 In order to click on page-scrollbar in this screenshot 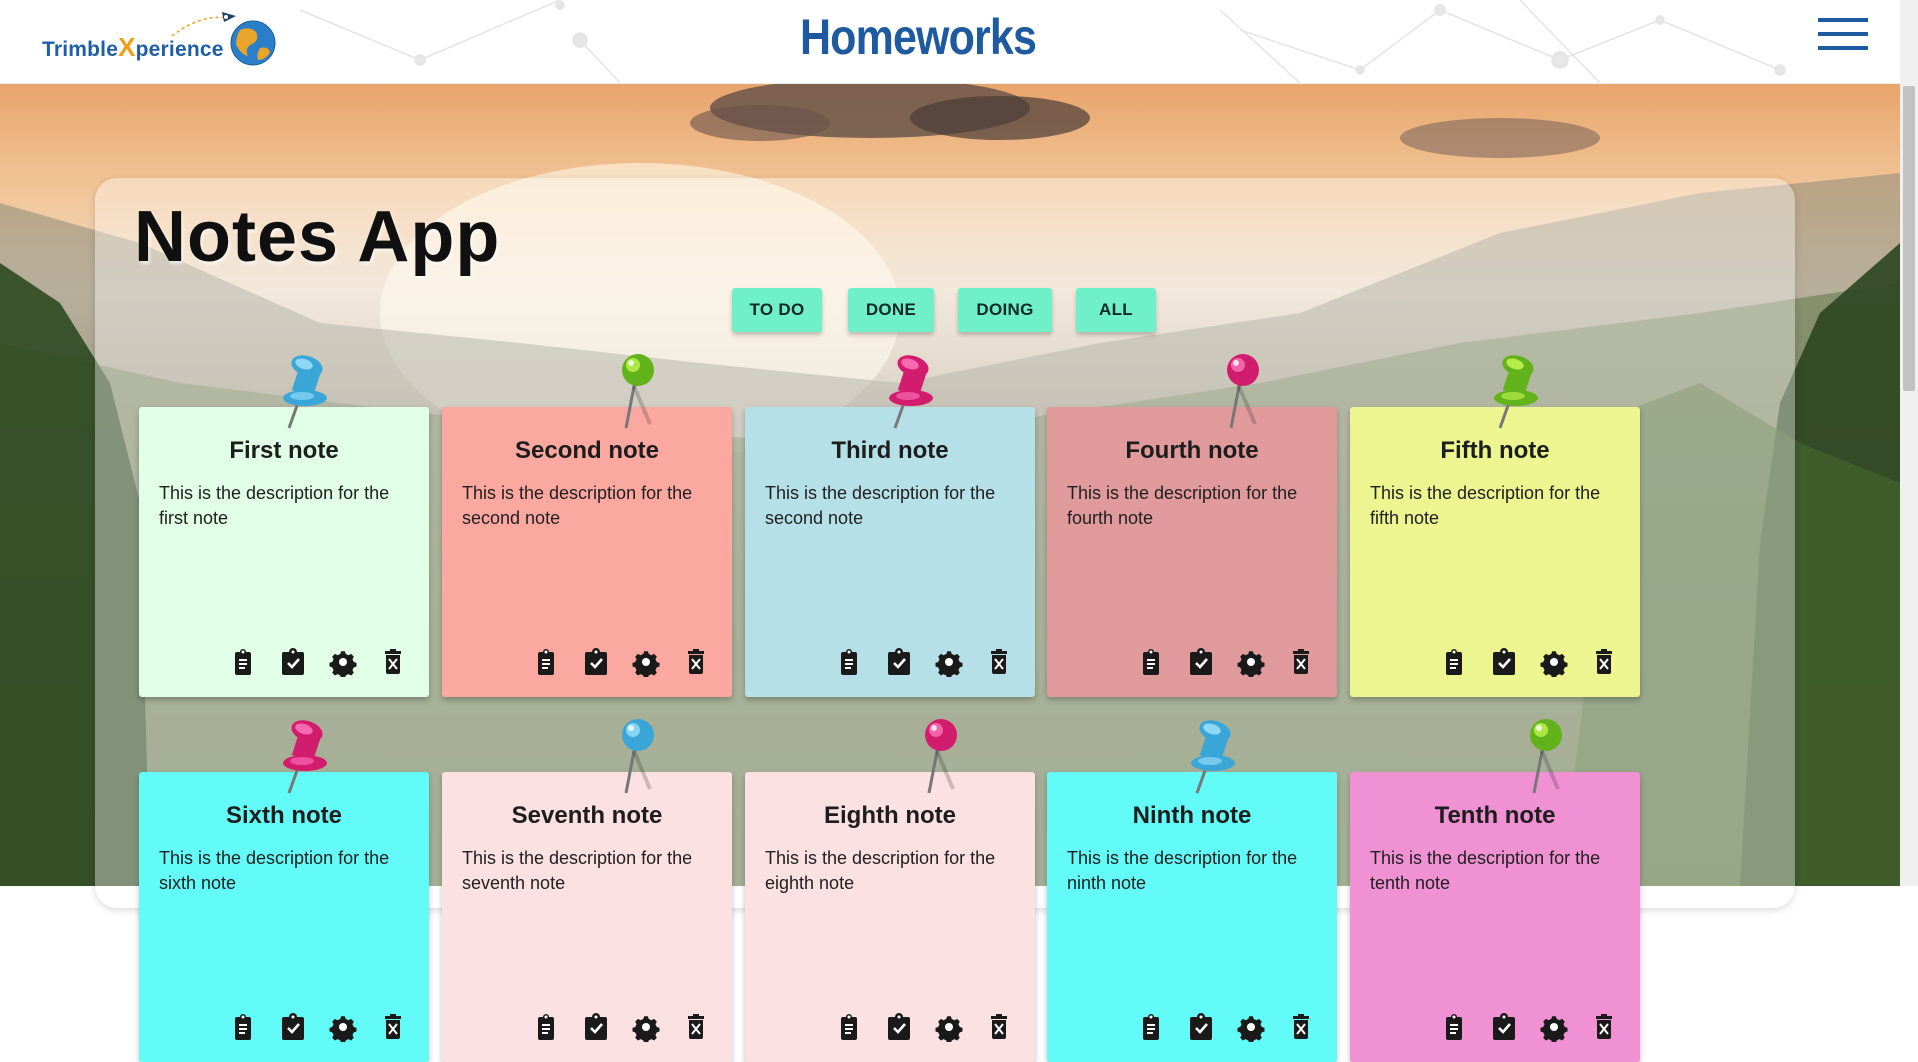, I will do `click(1909, 443)`.